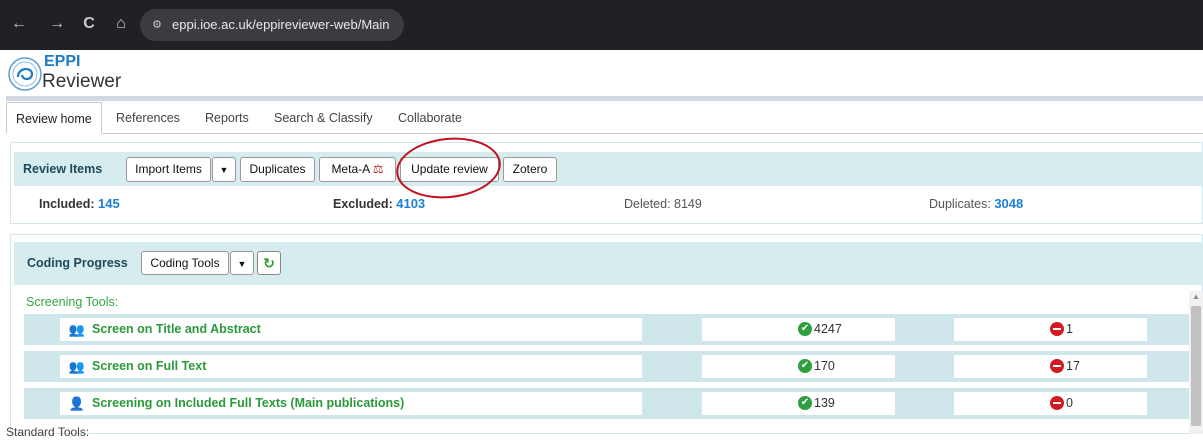 The height and width of the screenshot is (440, 1203). I want to click on tab-search-classify: Search & Classify, so click(323, 118).